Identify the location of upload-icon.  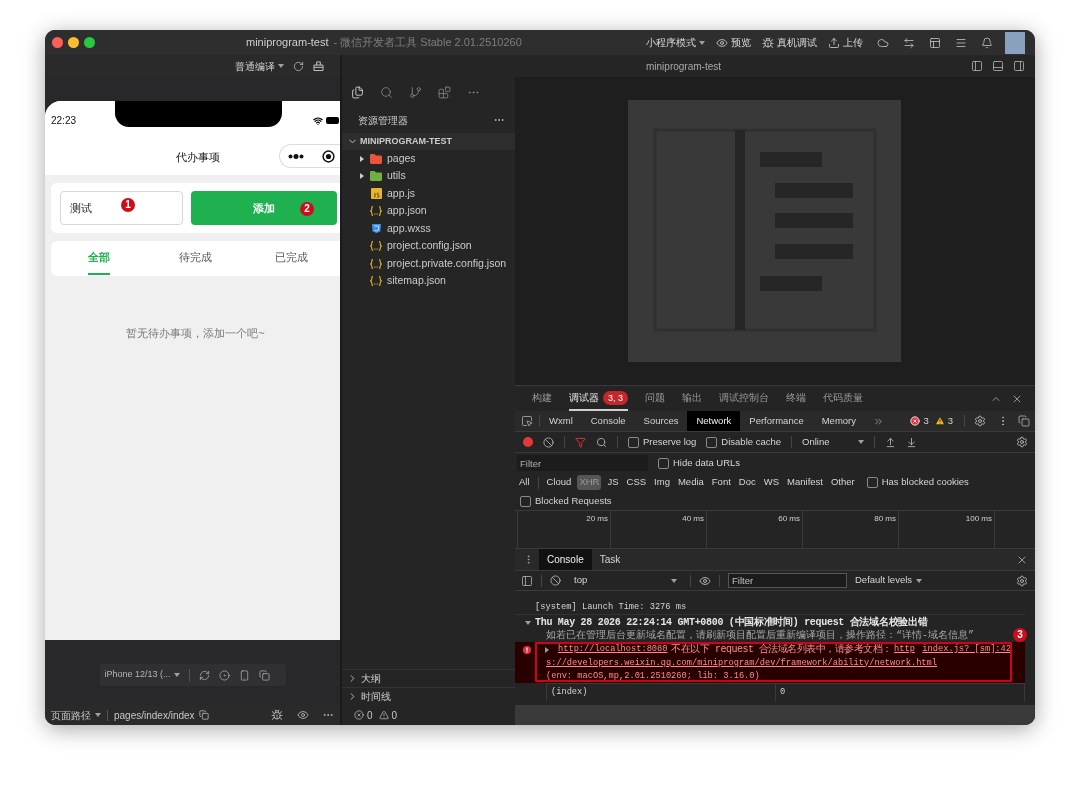
(890, 442).